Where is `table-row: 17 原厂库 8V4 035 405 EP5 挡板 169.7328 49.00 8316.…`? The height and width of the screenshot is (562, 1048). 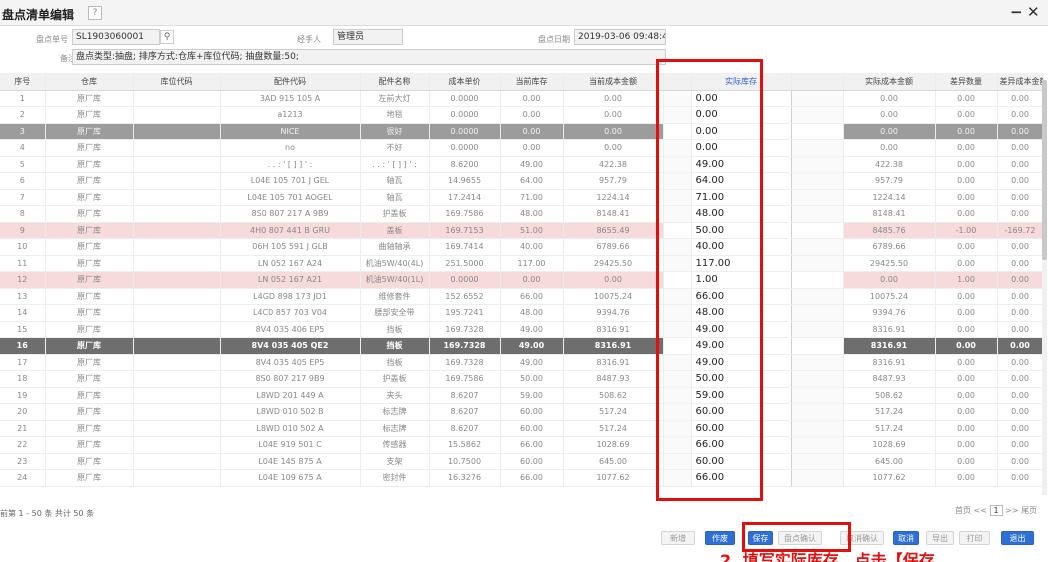 table-row: 17 原厂库 8V4 035 405 EP5 挡板 169.7328 49.00 8316.… is located at coordinates (522, 362).